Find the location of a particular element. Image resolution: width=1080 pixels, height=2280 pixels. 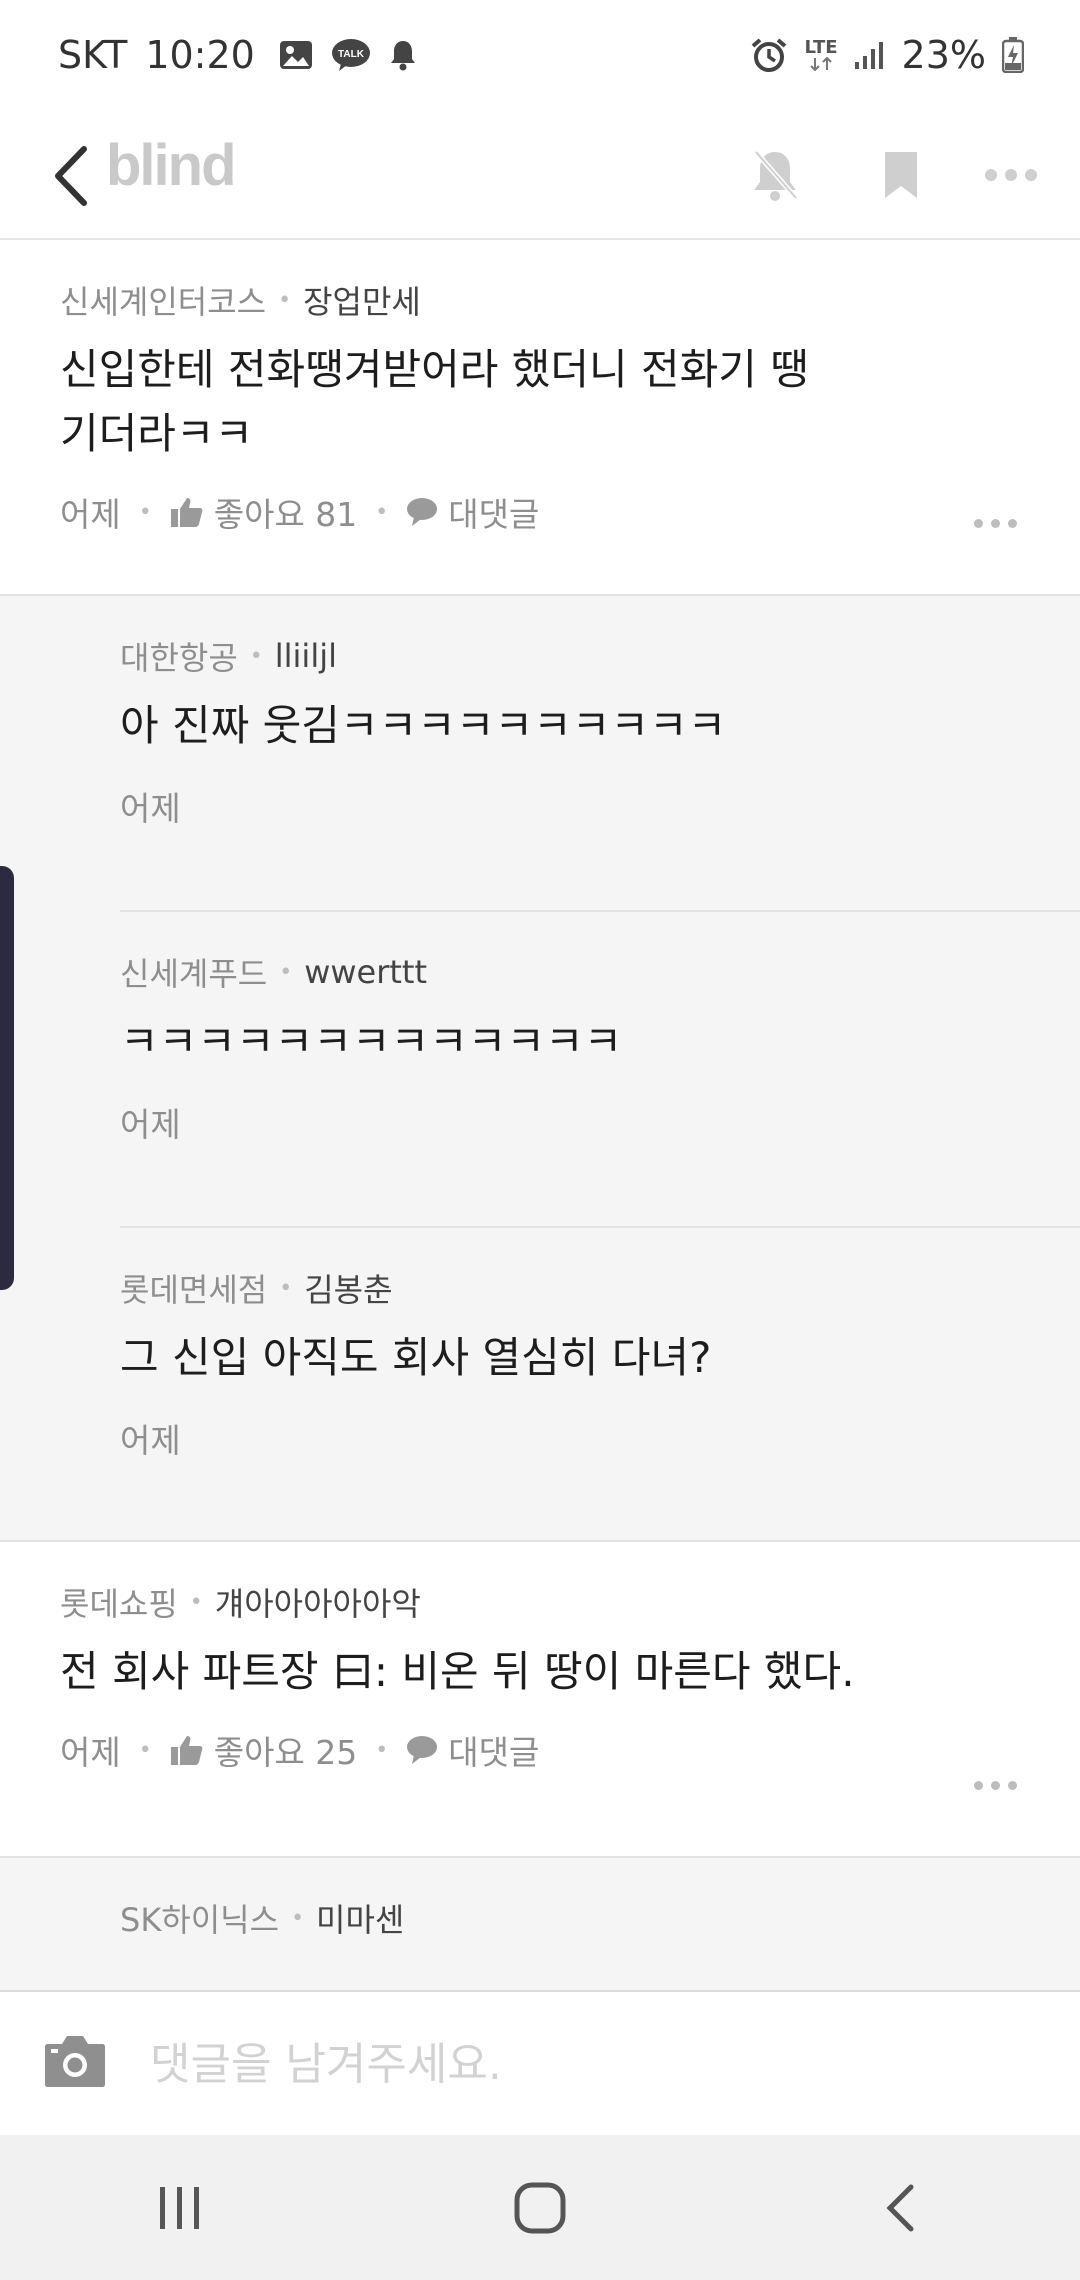

bell-off-icon is located at coordinates (776, 175).